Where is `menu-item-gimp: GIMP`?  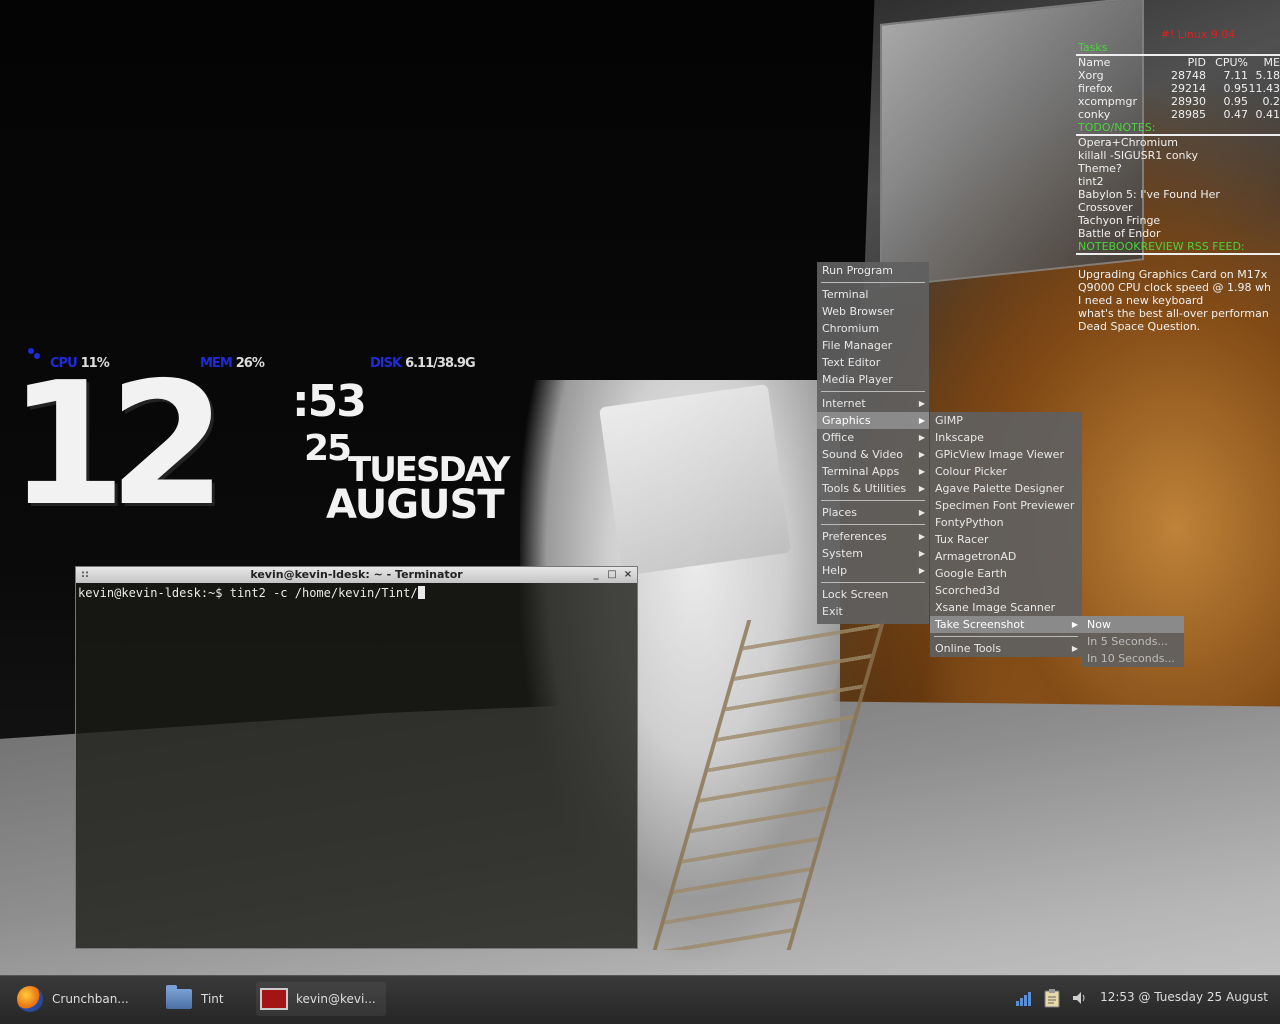 menu-item-gimp: GIMP is located at coordinates (1006, 420).